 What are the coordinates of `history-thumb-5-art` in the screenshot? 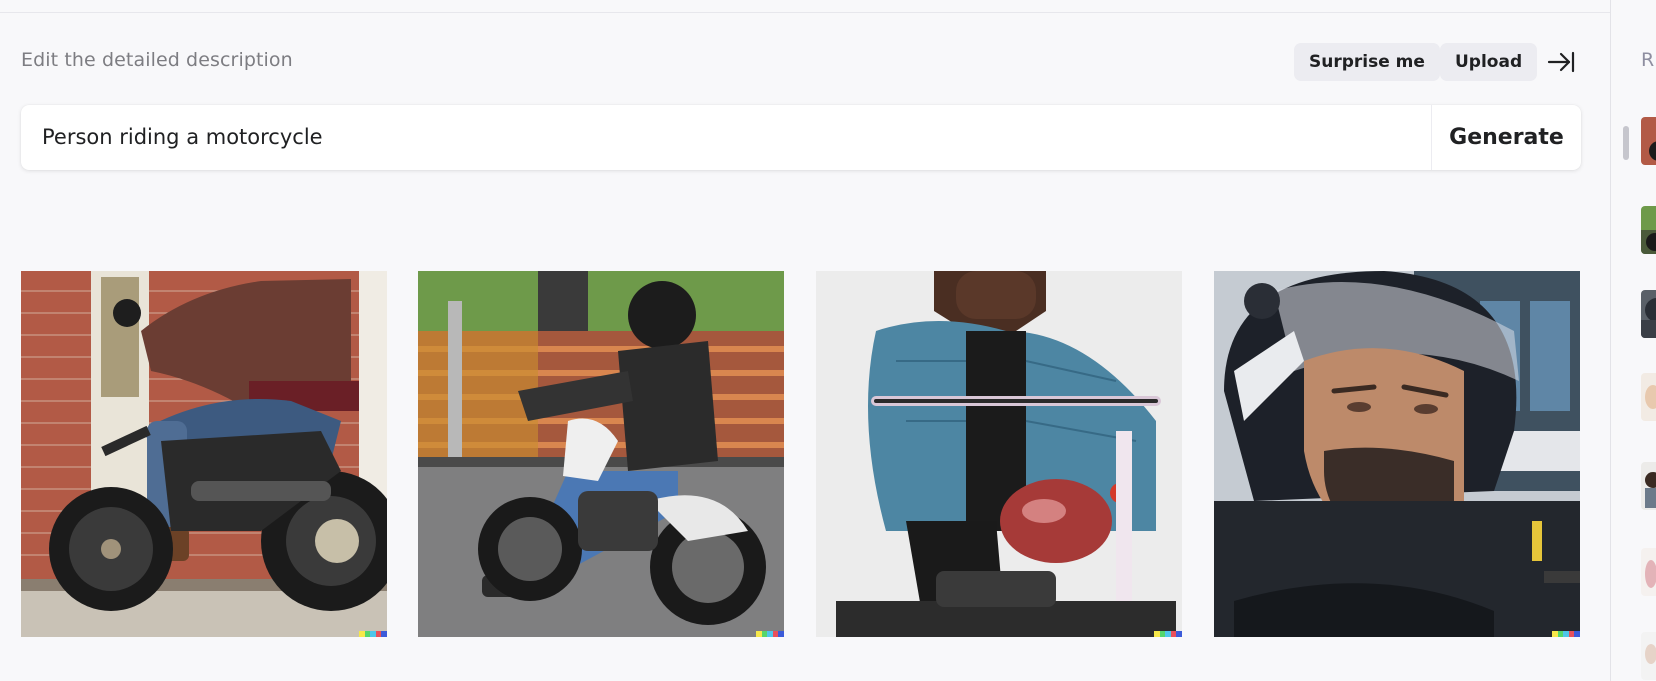 It's located at (1648, 486).